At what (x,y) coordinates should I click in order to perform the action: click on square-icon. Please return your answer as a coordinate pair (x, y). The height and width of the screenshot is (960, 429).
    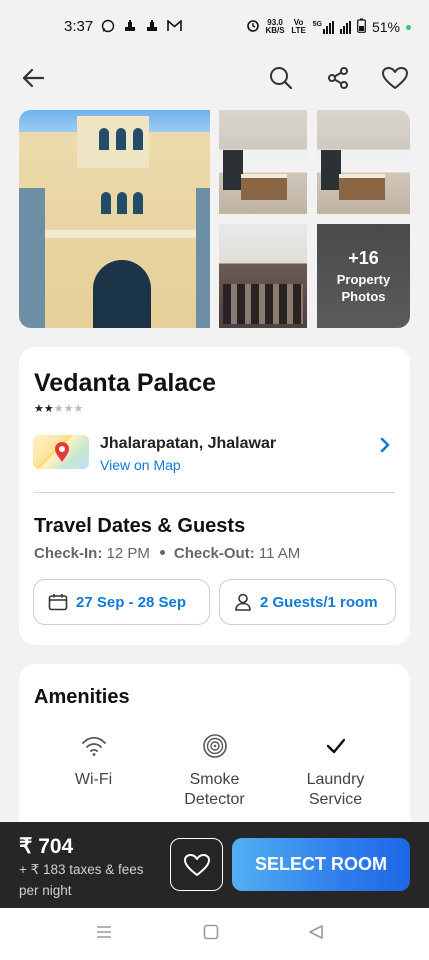
    Looking at the image, I should click on (211, 932).